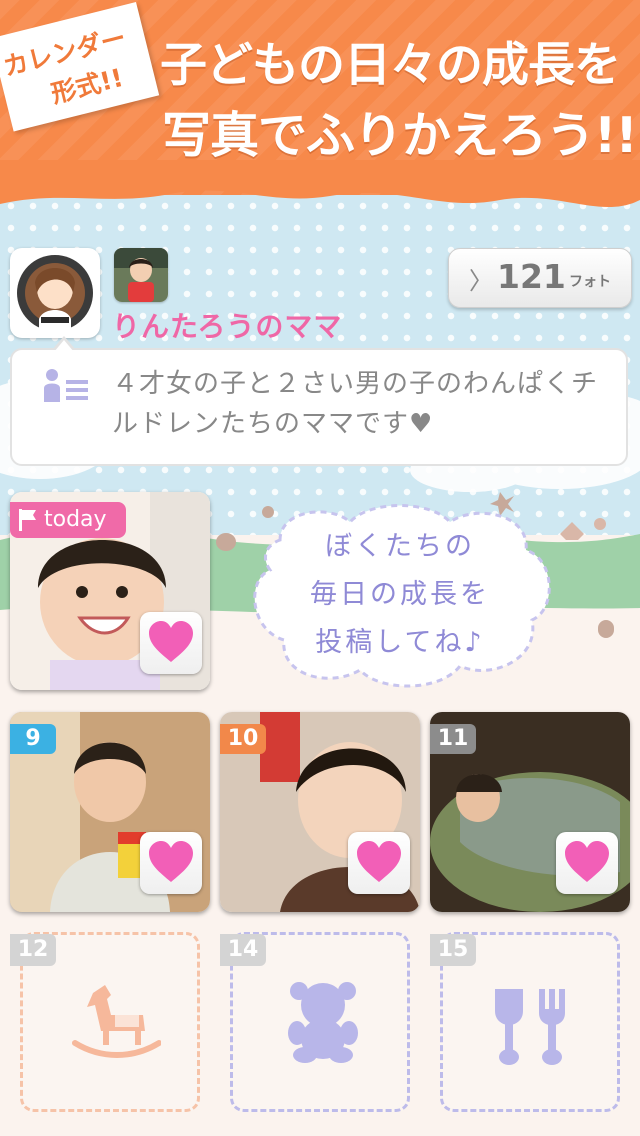 The height and width of the screenshot is (1136, 640). Describe the element at coordinates (33, 739) in the screenshot. I see `day-number: 9` at that location.